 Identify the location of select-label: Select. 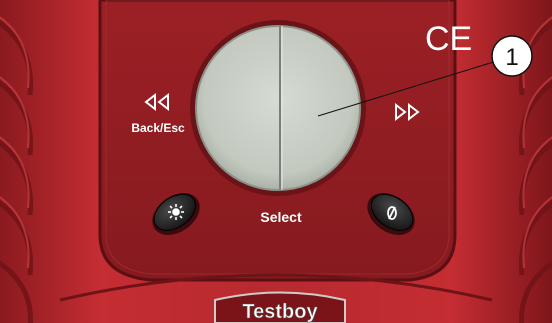
(281, 217).